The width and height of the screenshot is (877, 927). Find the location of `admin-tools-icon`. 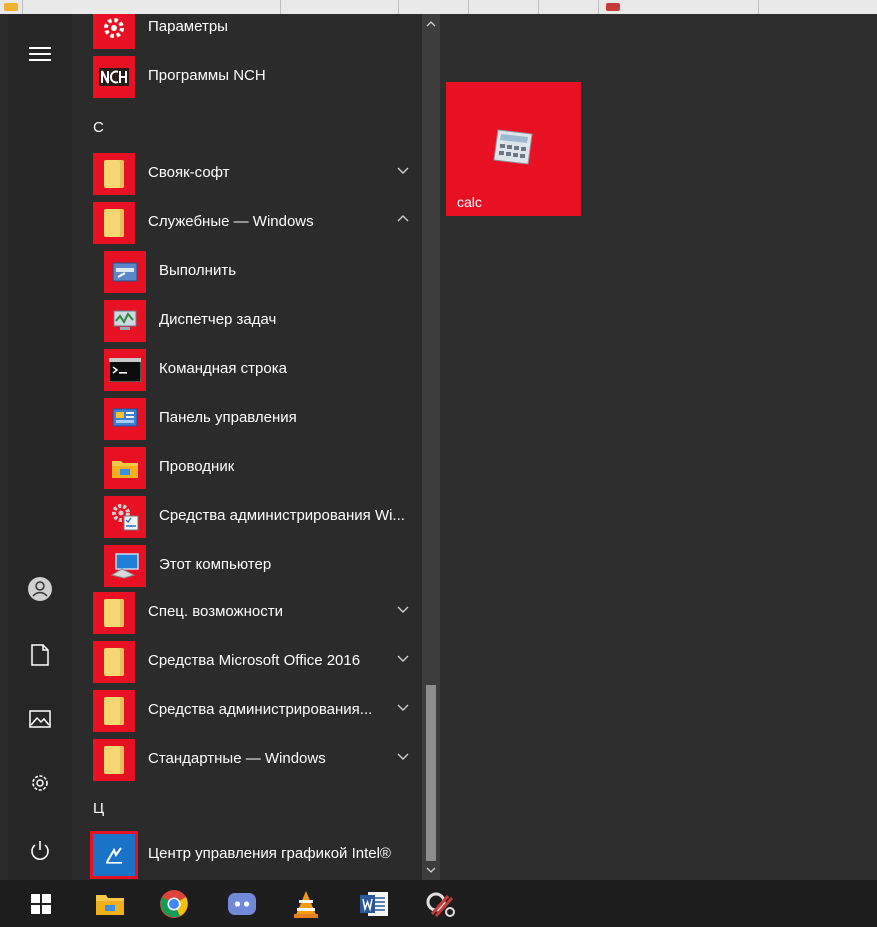

admin-tools-icon is located at coordinates (125, 517).